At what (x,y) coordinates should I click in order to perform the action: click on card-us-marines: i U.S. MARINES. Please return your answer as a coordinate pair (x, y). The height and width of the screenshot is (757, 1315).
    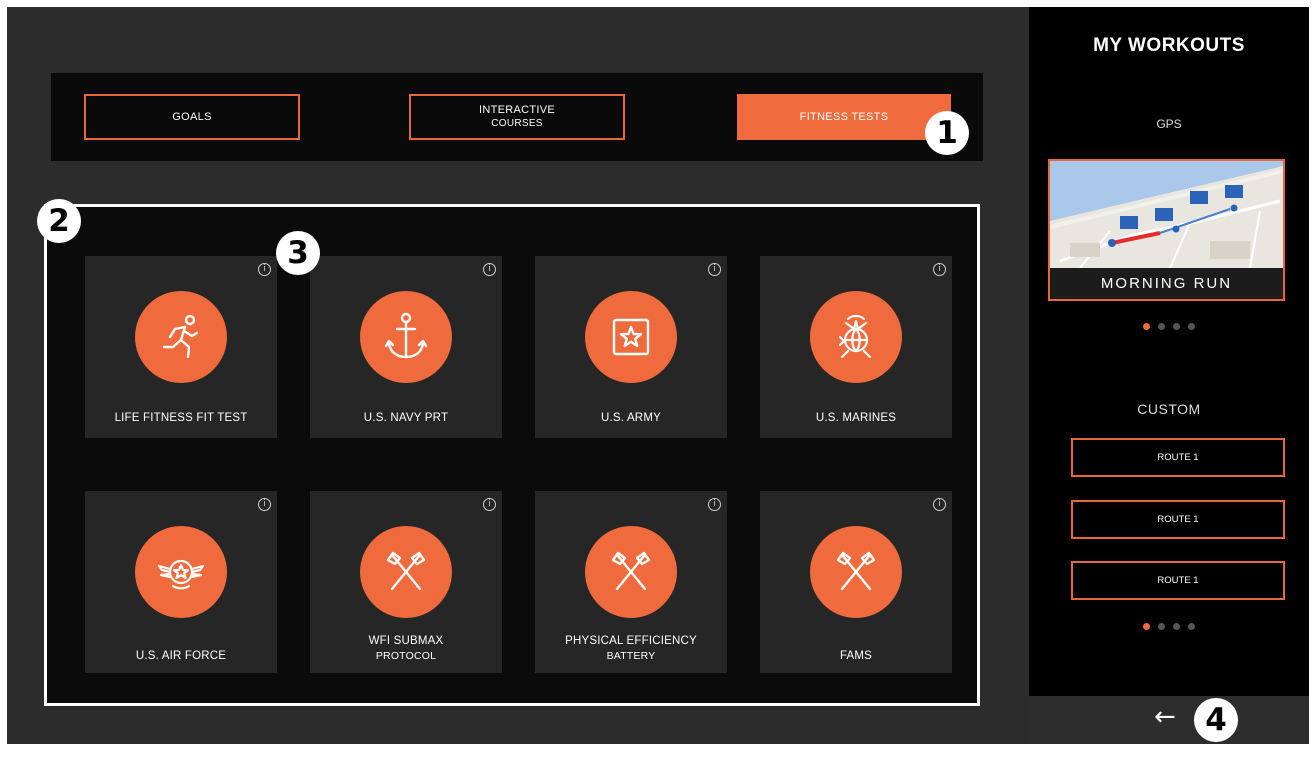
    Looking at the image, I should click on (856, 347).